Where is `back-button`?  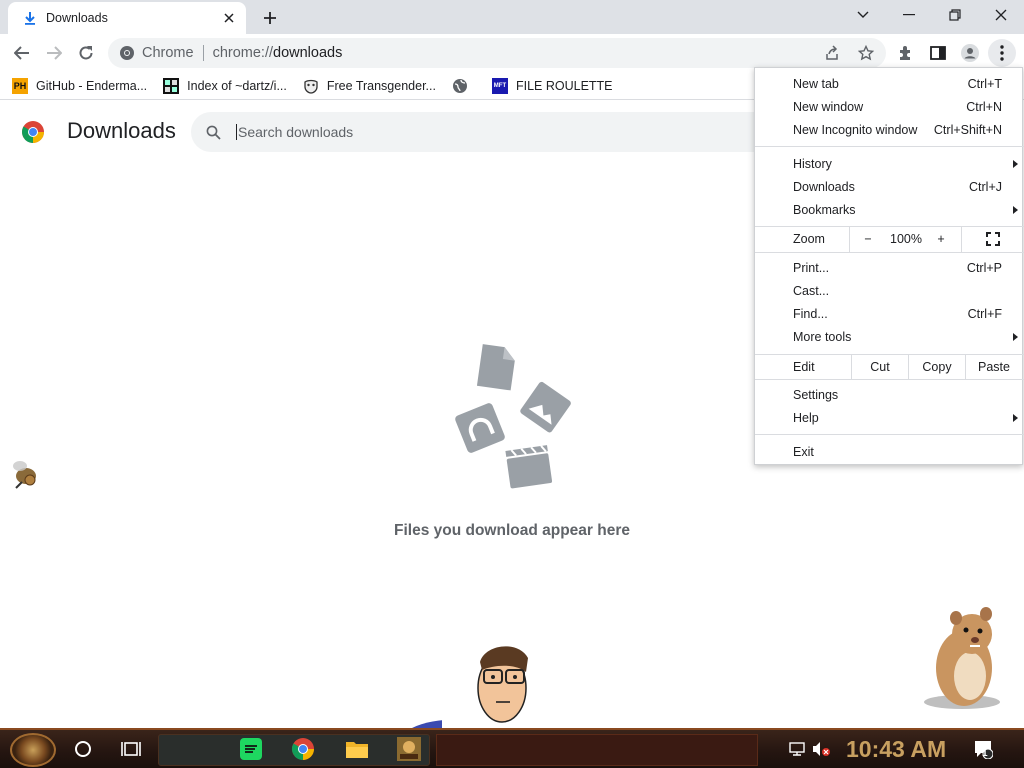 back-button is located at coordinates (22, 53).